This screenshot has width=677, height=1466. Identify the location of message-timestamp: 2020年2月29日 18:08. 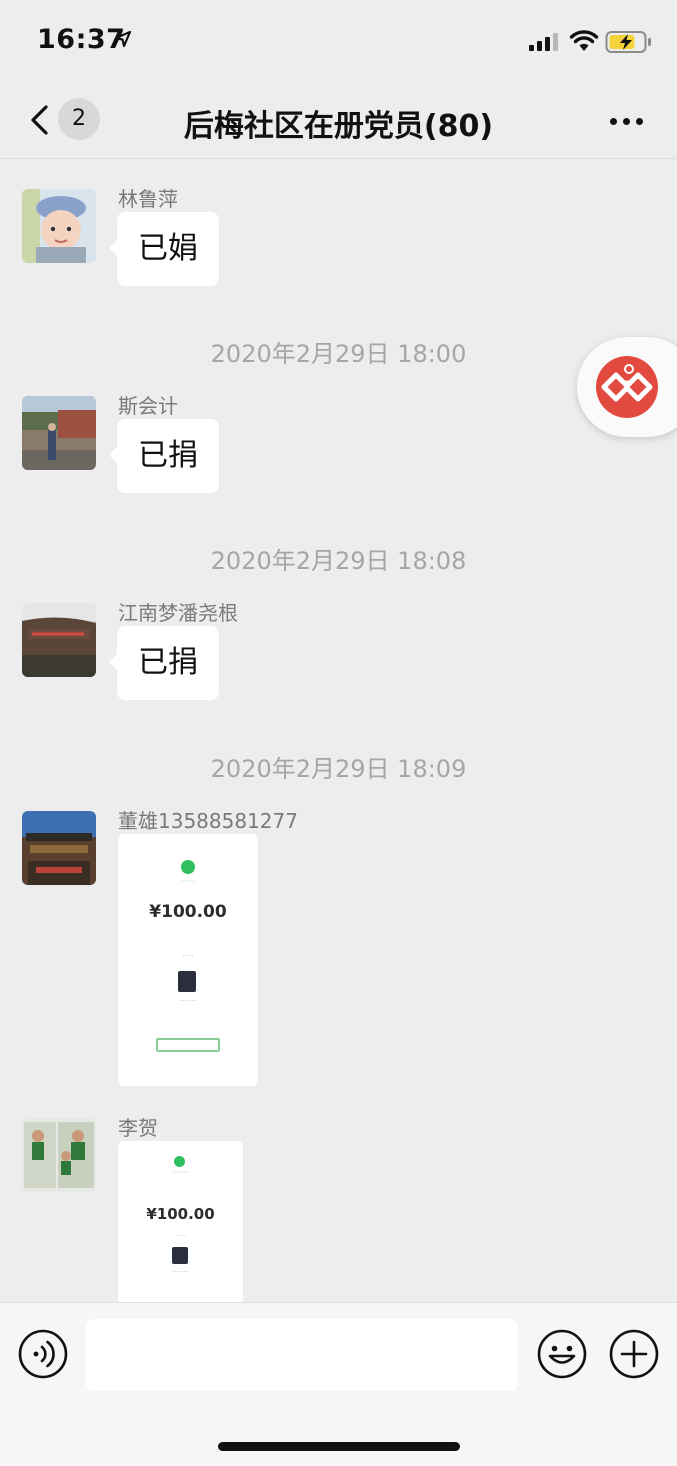
(338, 561).